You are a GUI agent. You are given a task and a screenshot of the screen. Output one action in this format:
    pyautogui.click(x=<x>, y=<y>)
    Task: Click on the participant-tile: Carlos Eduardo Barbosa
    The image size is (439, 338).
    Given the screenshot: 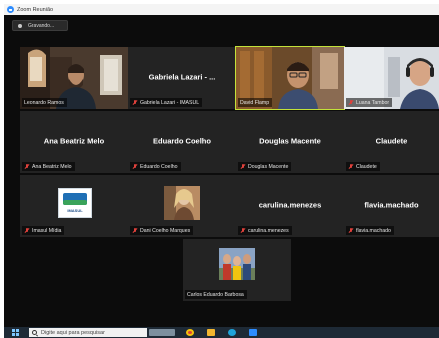 What is the action you would take?
    pyautogui.click(x=237, y=270)
    